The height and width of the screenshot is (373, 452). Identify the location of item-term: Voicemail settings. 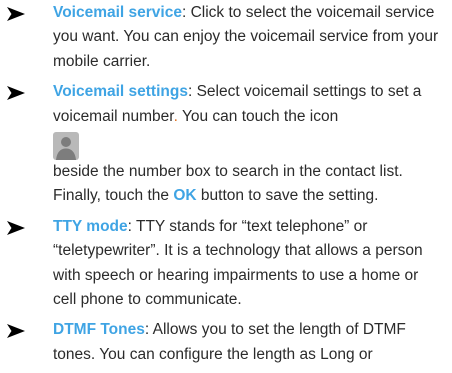
(120, 92).